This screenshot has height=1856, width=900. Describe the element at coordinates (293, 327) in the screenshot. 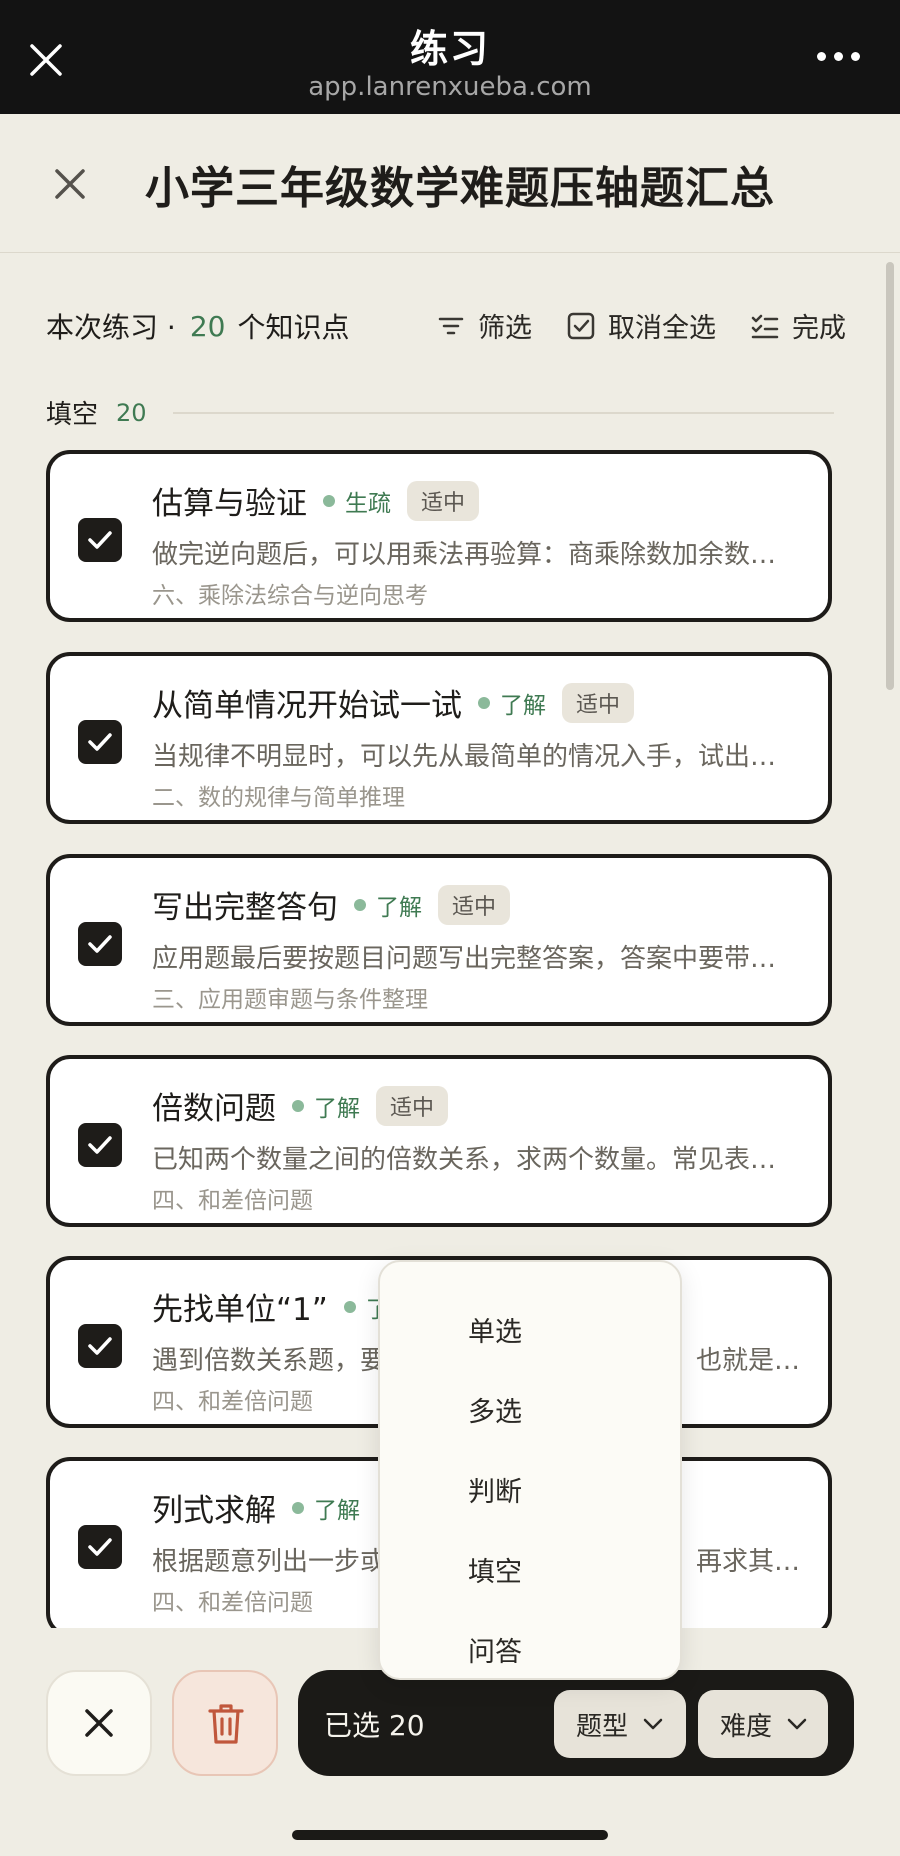

I see `summary-suffix: 个知识点` at that location.